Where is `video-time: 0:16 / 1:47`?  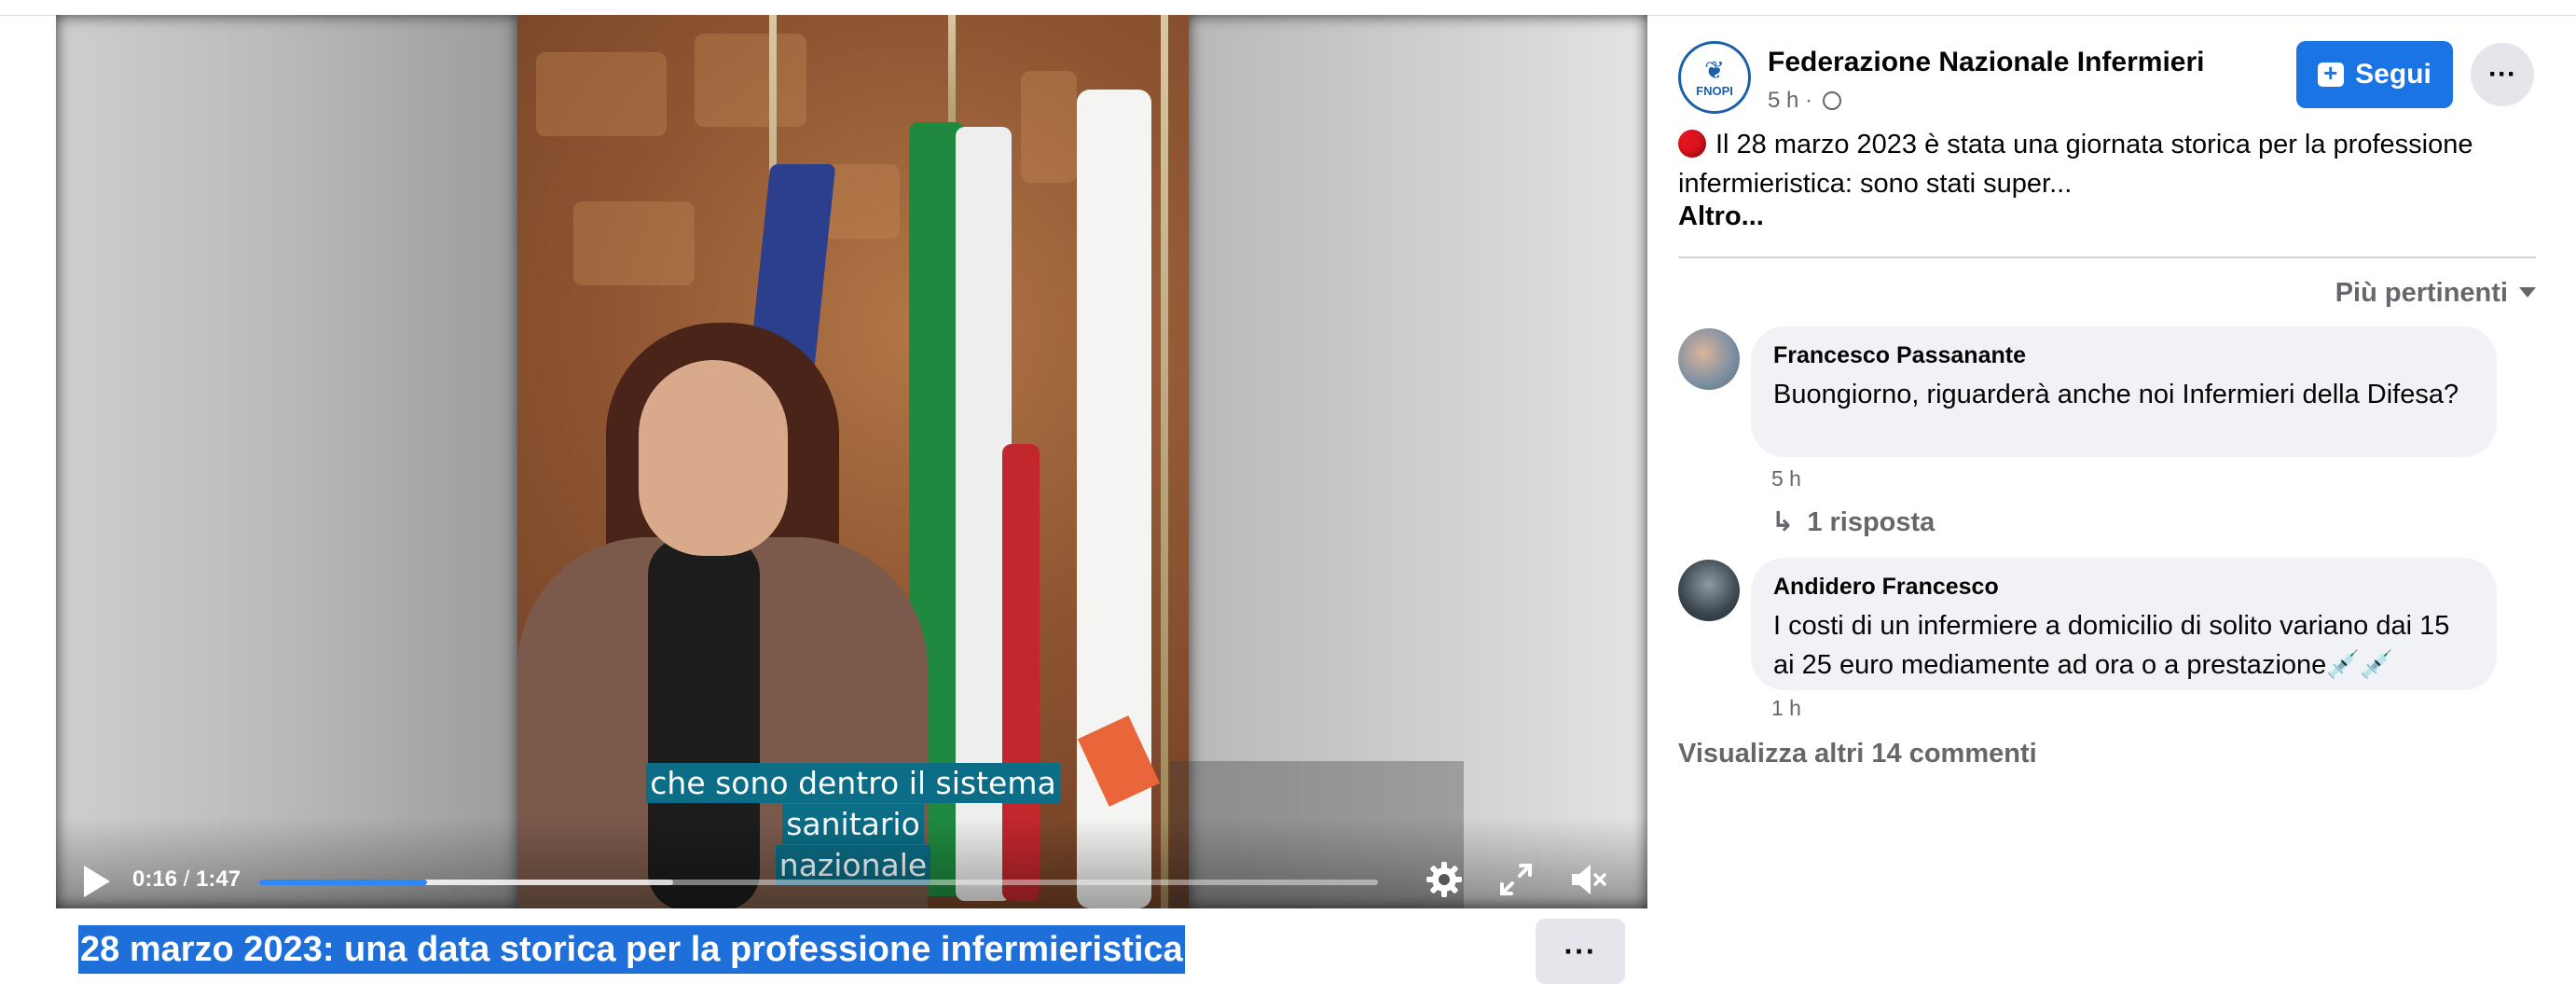
video-time: 0:16 / 1:47 is located at coordinates (187, 880).